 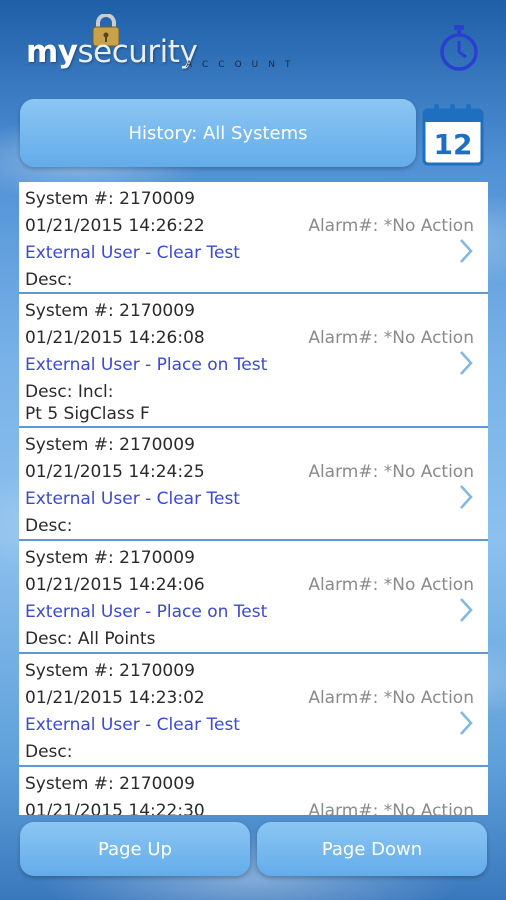 I want to click on entry-desc: Desc: All Points, so click(x=90, y=639).